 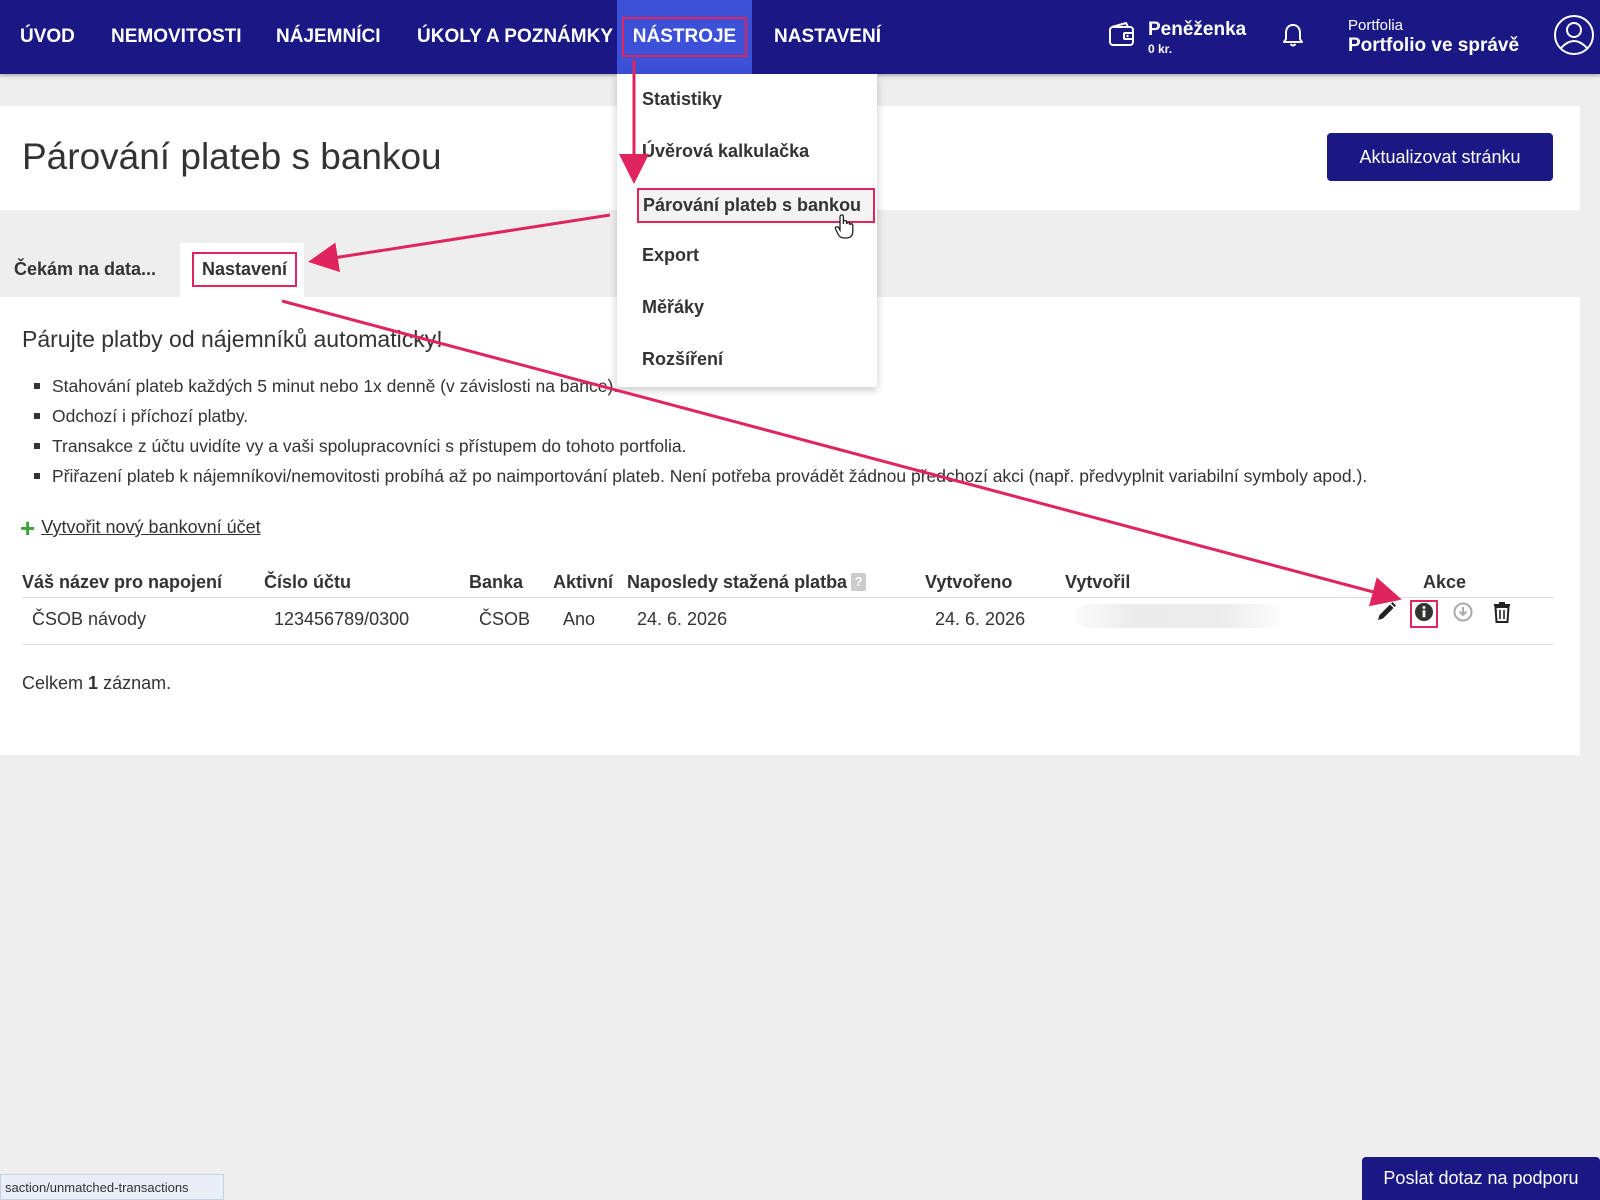 I want to click on hand-cursor-icon, so click(x=844, y=229).